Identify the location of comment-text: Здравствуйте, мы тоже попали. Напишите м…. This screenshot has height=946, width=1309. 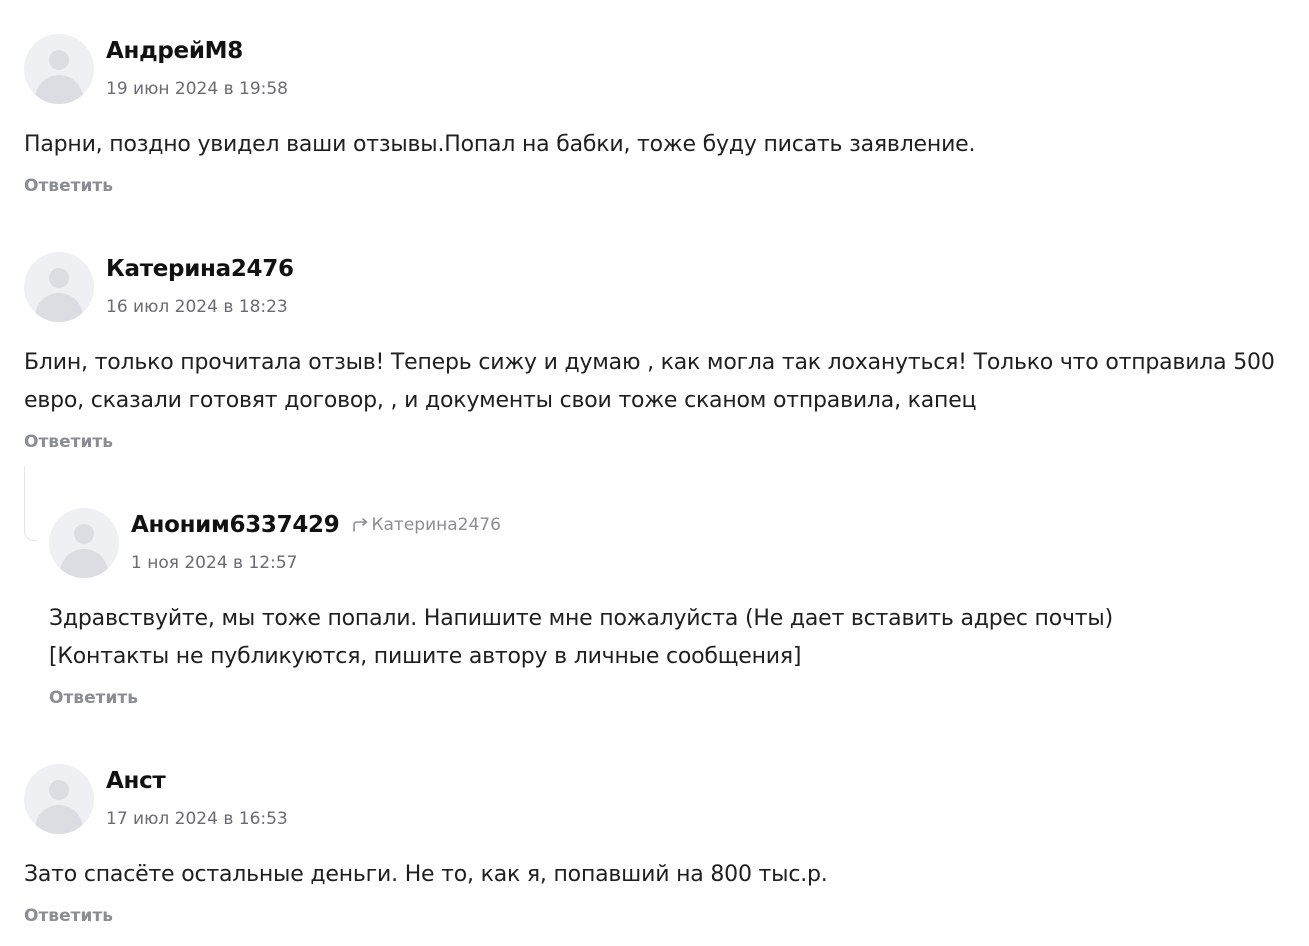
(676, 638).